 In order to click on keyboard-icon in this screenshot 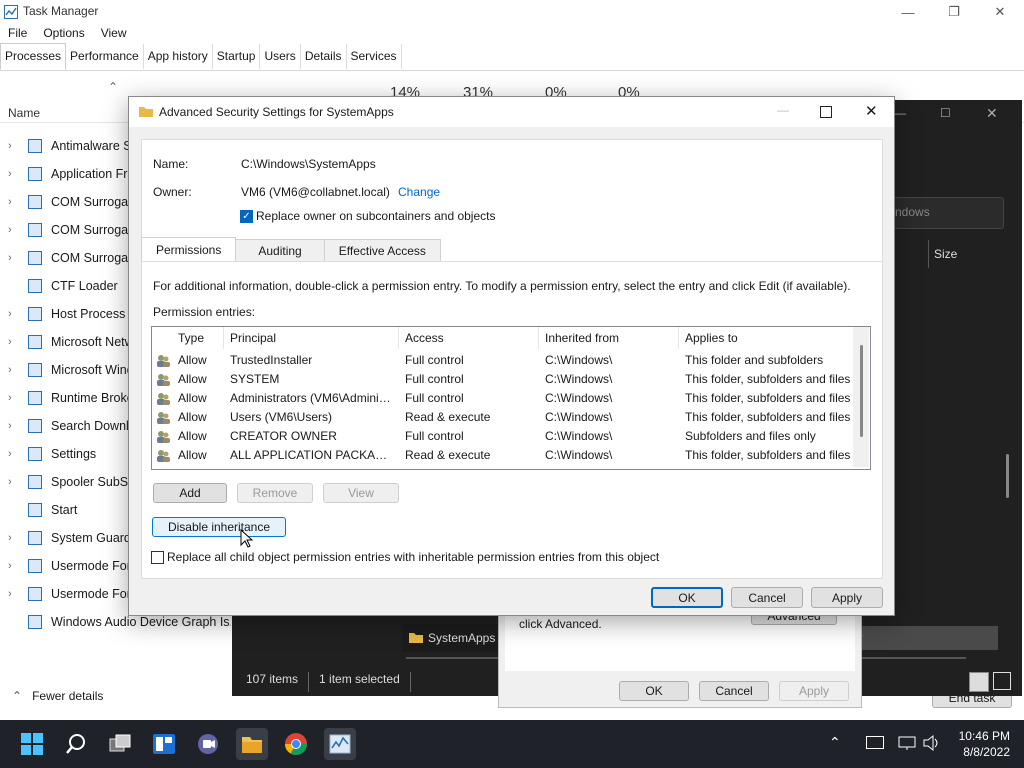, I will do `click(875, 742)`.